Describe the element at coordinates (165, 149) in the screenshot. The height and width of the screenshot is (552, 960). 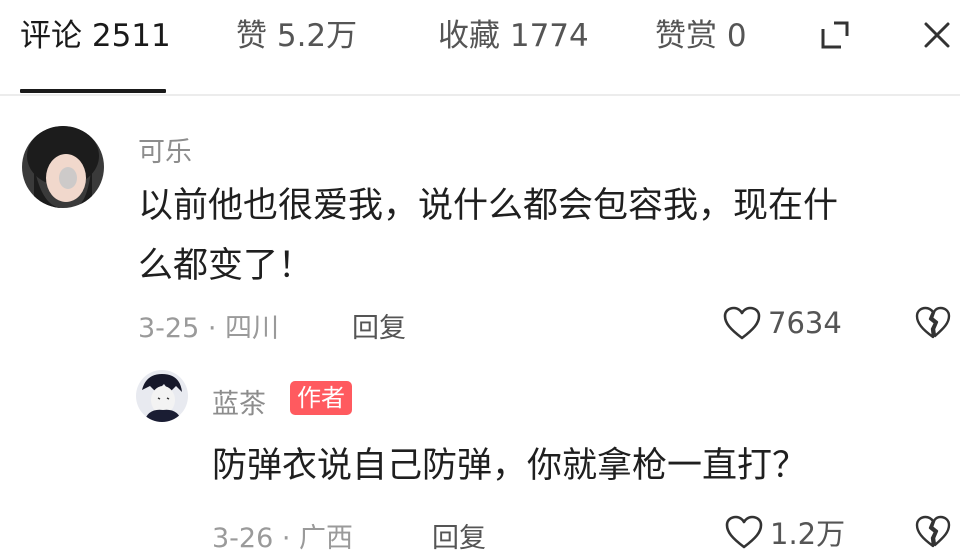
I see `comment-username: 可乐` at that location.